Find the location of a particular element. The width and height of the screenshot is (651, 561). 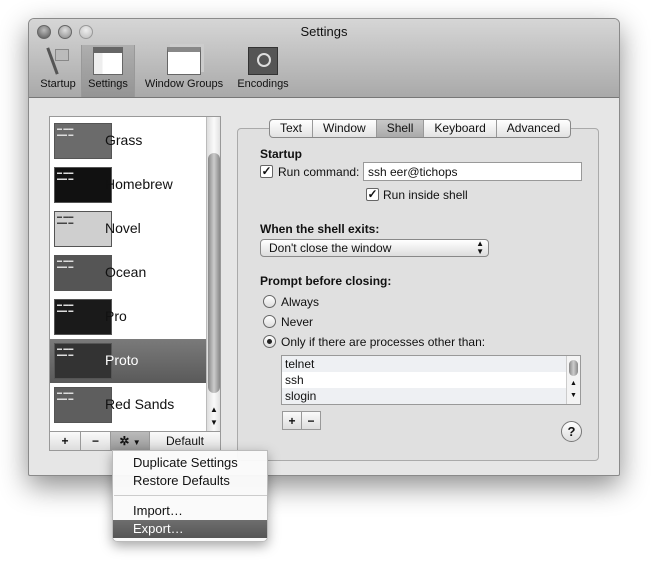

profile-item: ▬ ▬▬ ▬▬ ▬ Grass is located at coordinates (128, 141).